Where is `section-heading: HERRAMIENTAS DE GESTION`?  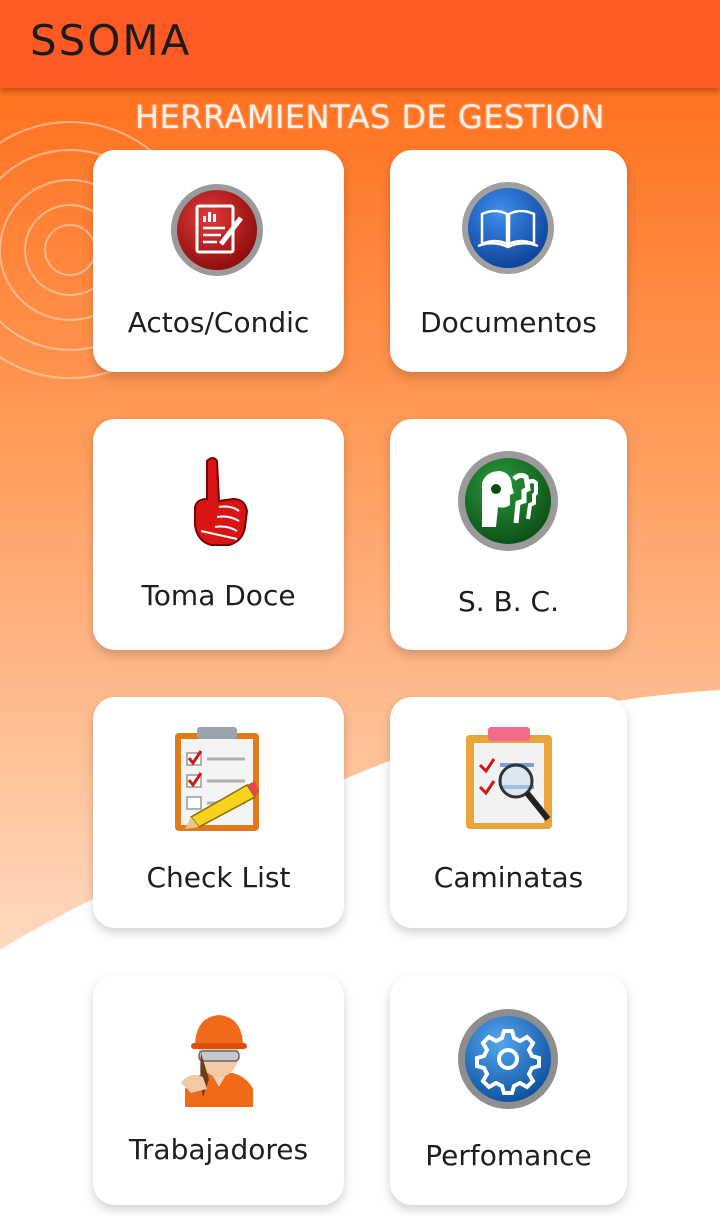
section-heading: HERRAMIENTAS DE GESTION is located at coordinates (370, 117).